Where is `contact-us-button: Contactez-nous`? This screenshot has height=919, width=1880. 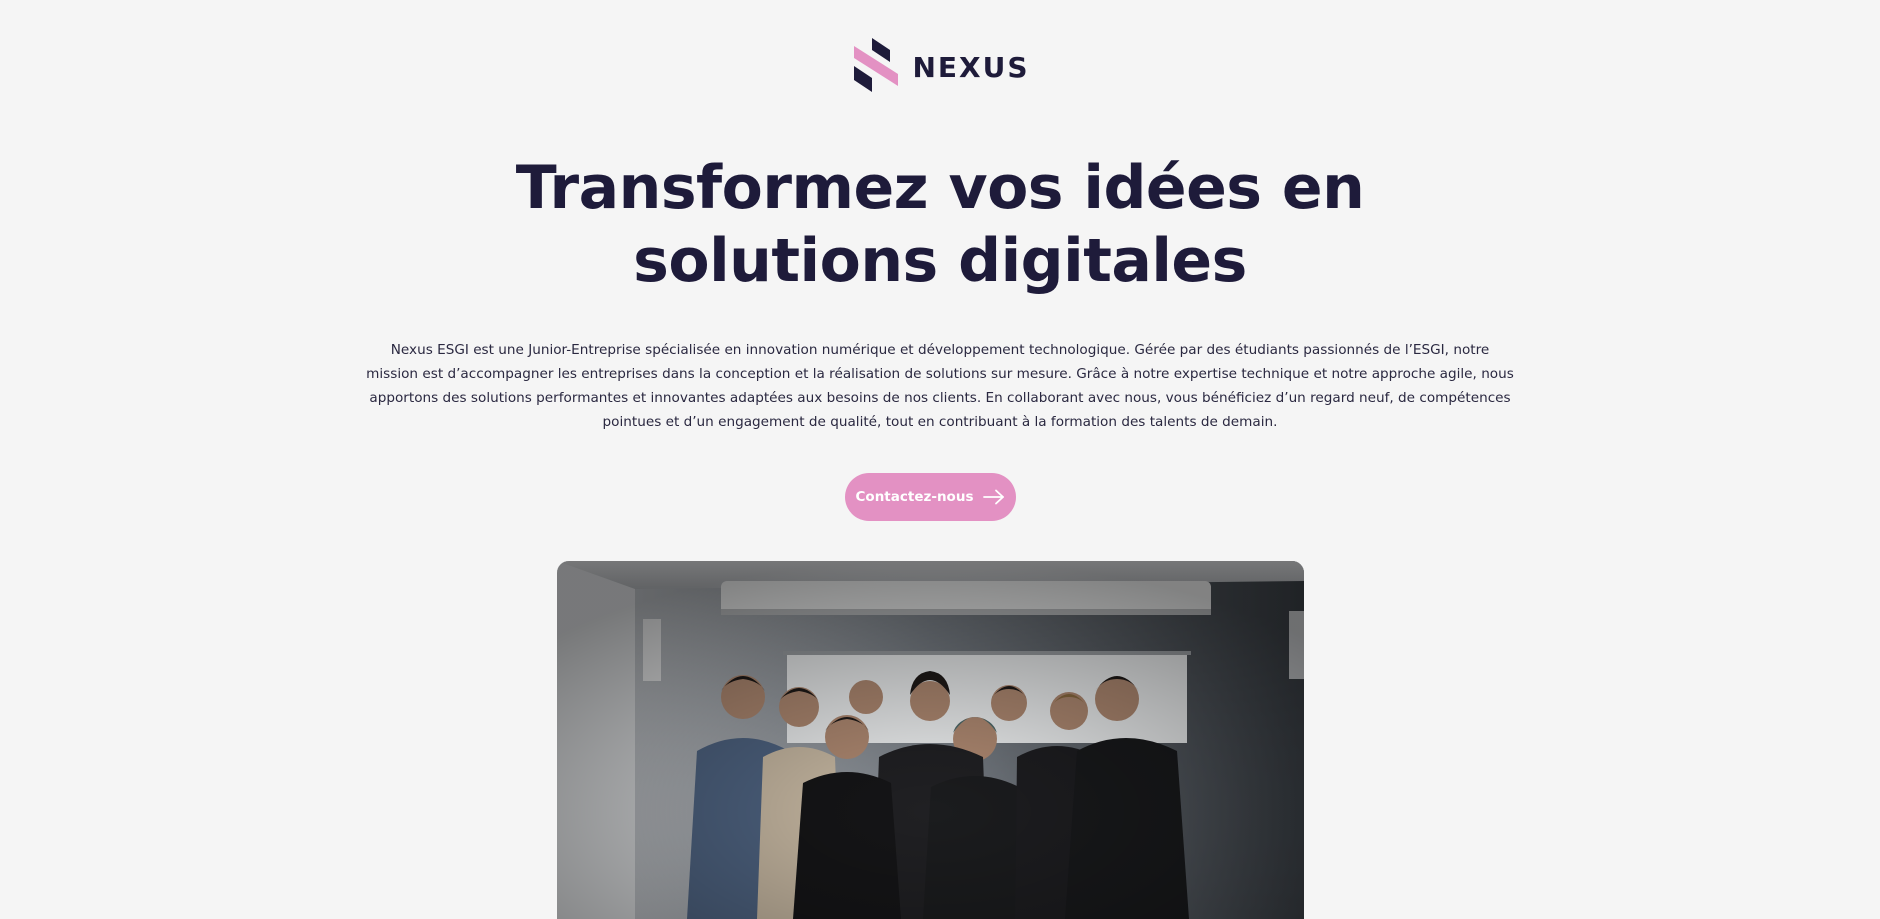 contact-us-button: Contactez-nous is located at coordinates (930, 497).